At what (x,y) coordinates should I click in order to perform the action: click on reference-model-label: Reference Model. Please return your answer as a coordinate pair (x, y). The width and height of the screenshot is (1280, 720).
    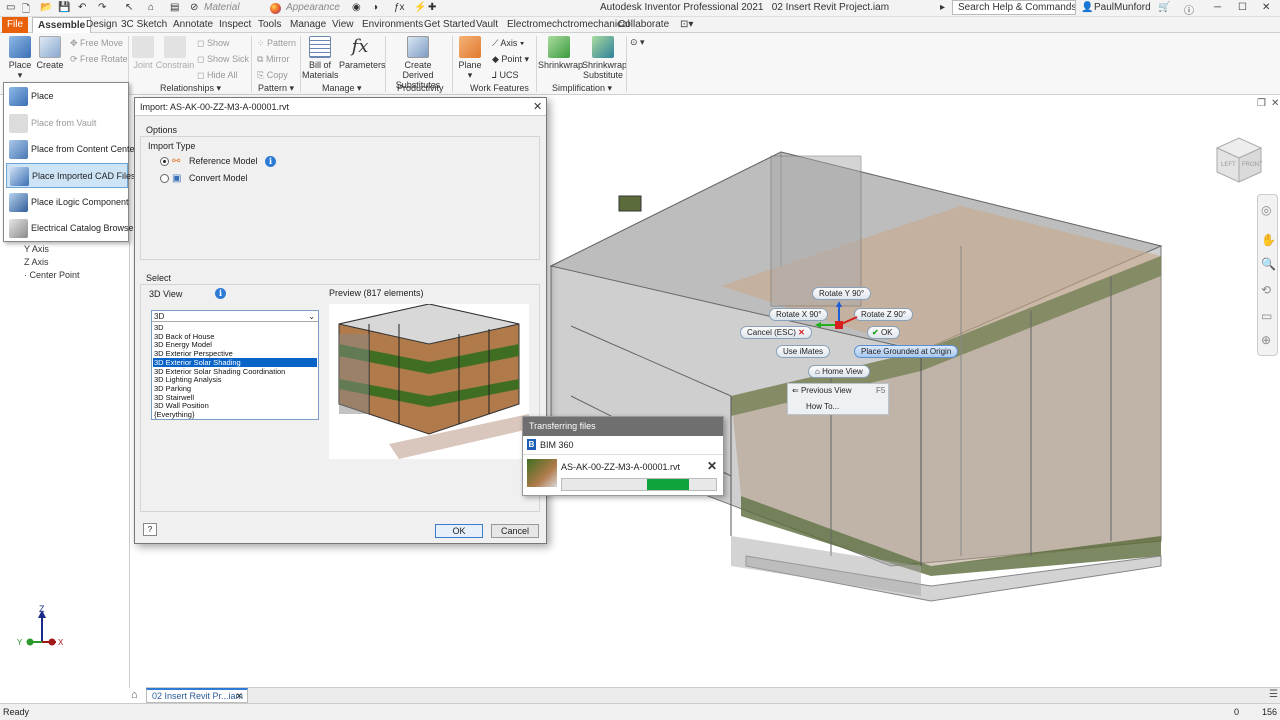
    Looking at the image, I should click on (223, 161).